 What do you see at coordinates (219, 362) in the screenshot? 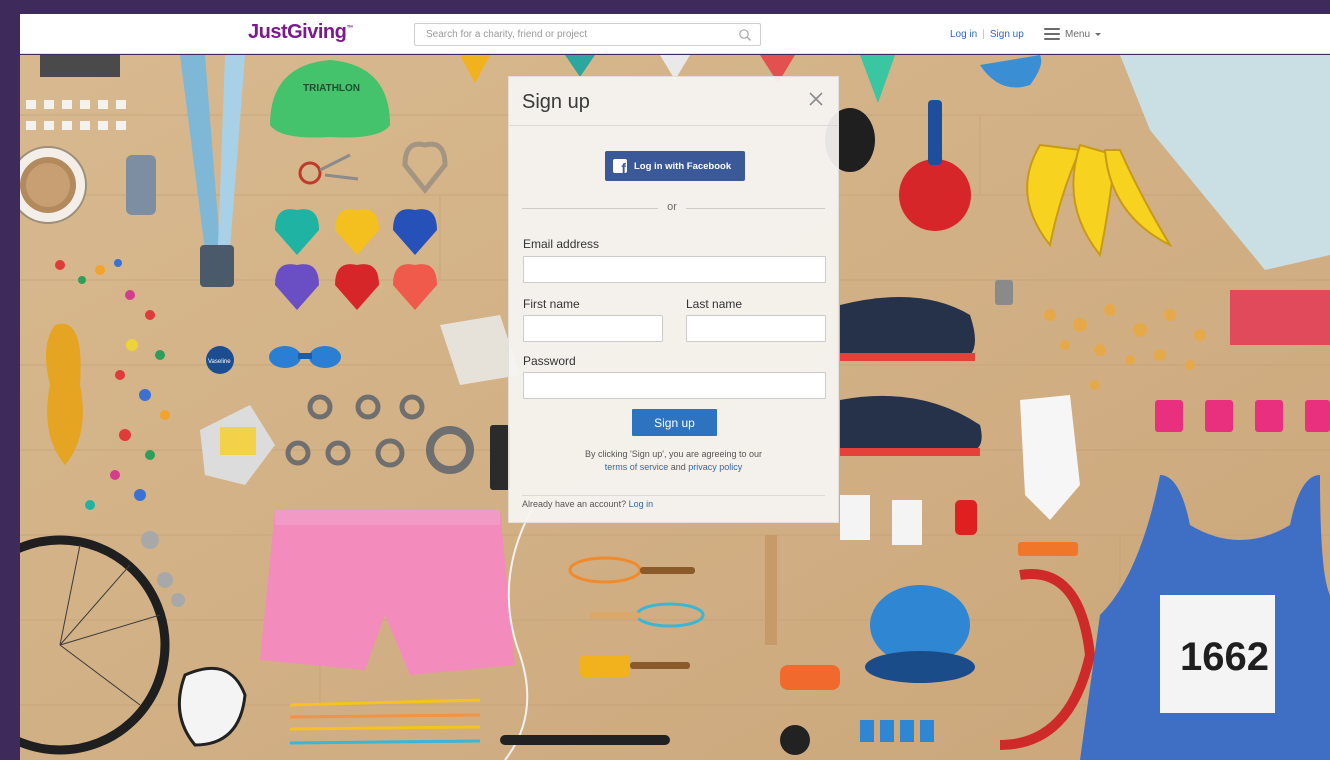
I see `vaseline-text: Vaseline` at bounding box center [219, 362].